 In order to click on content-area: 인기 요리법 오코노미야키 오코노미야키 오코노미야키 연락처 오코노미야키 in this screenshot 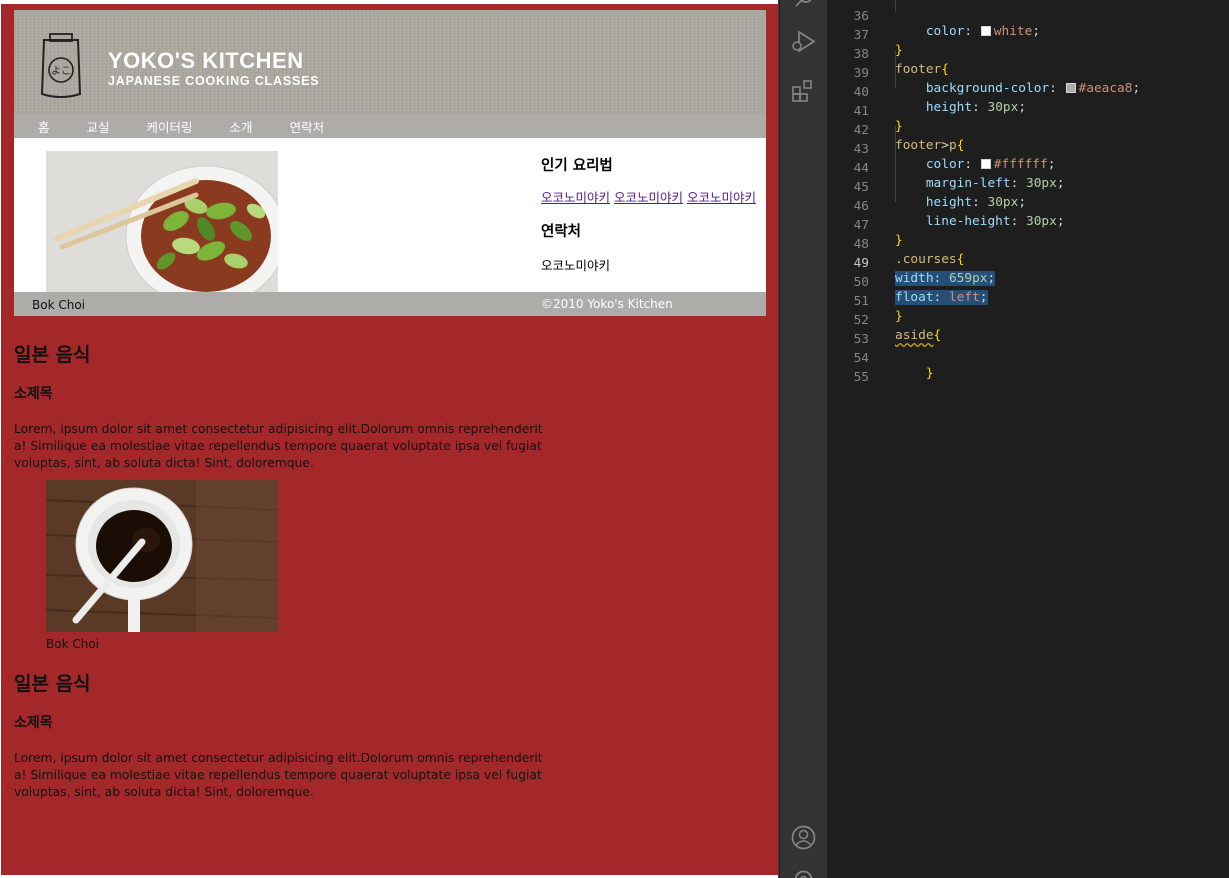, I will do `click(390, 220)`.